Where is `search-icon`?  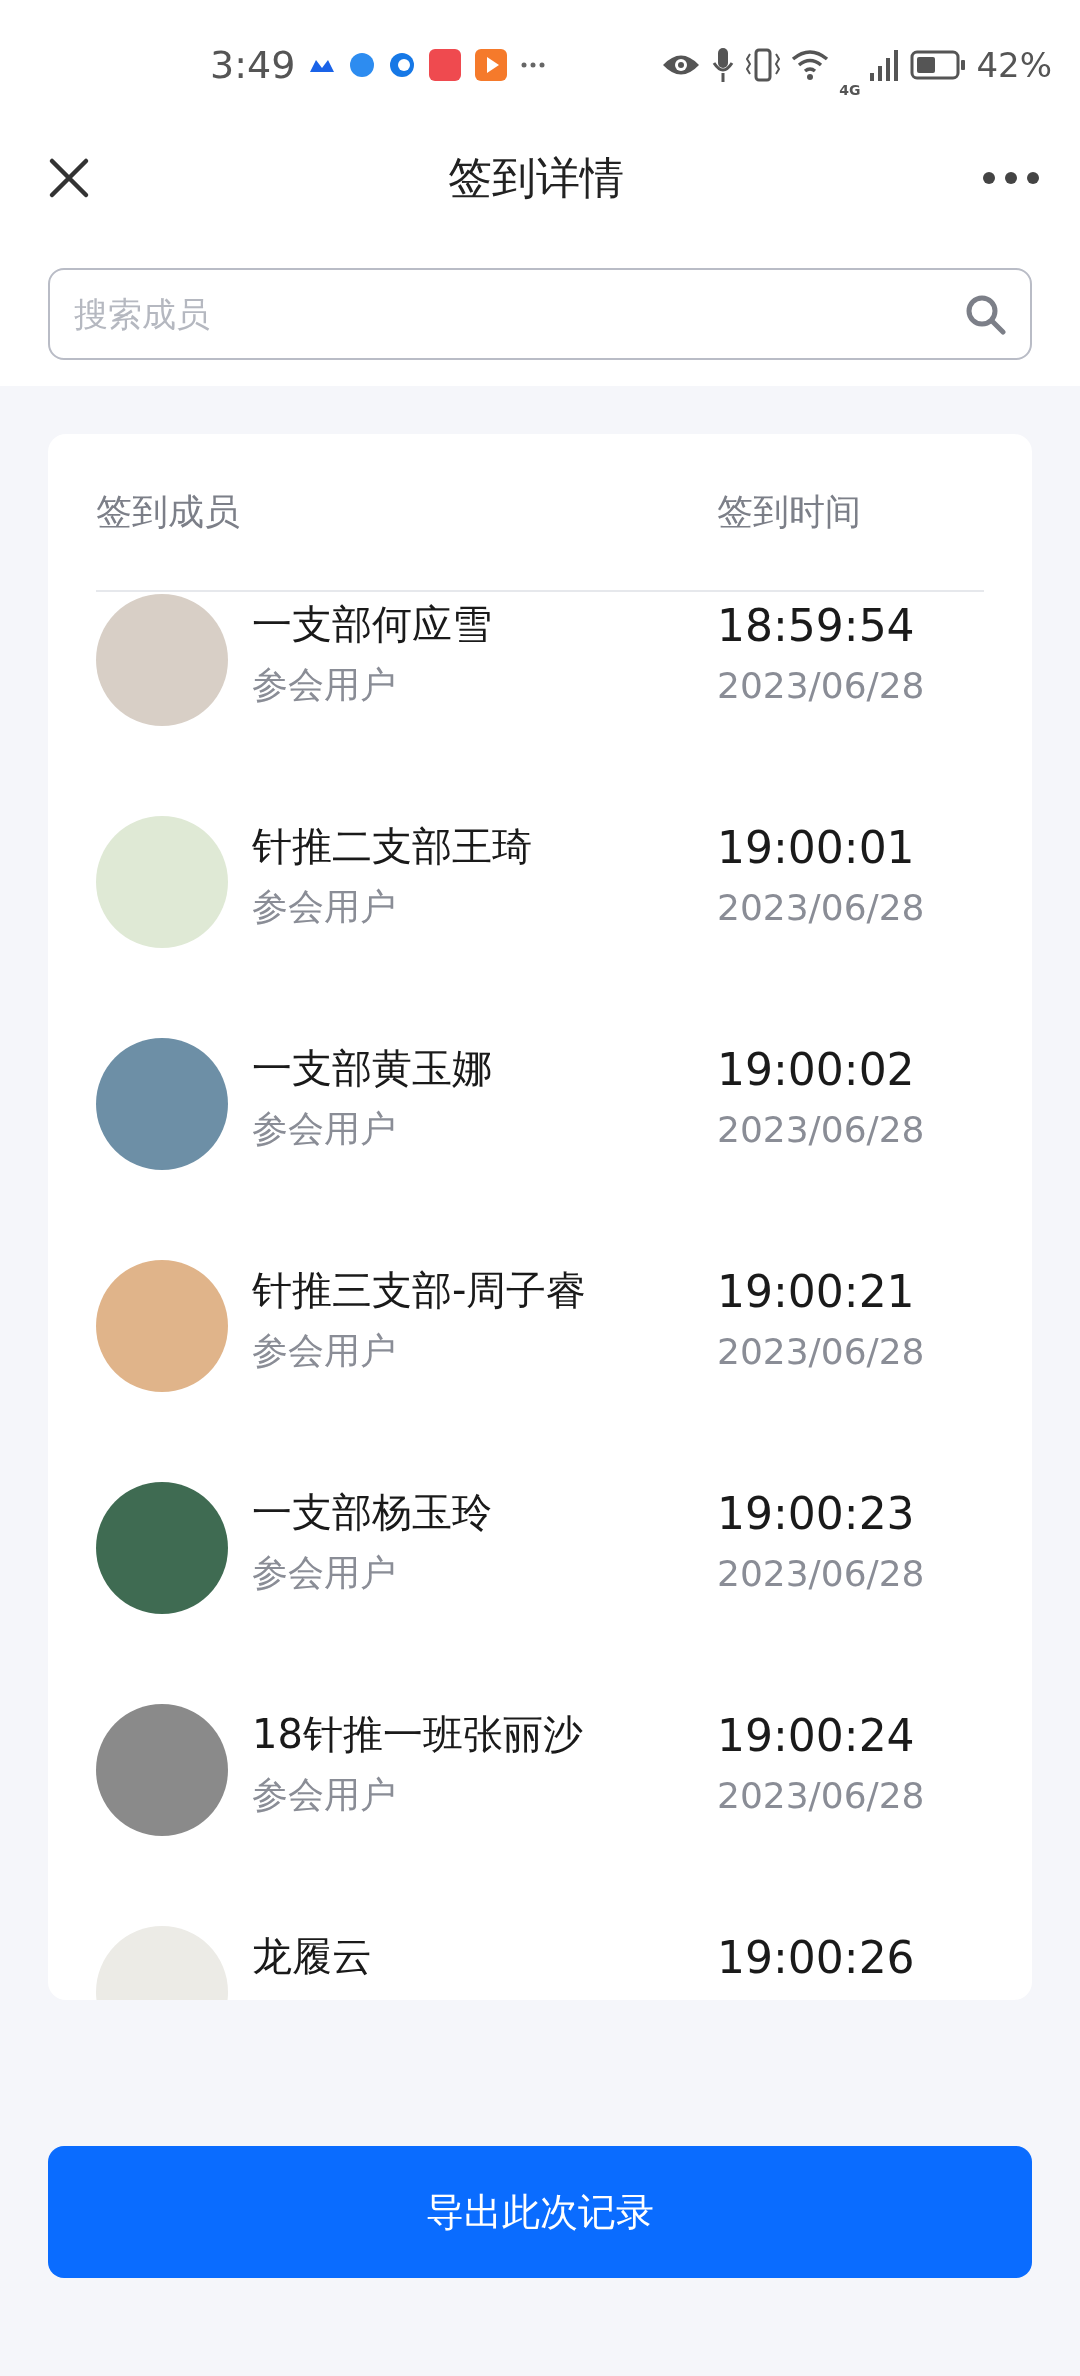 search-icon is located at coordinates (985, 314).